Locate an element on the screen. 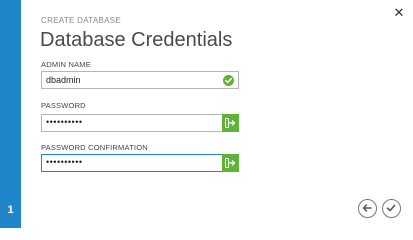 The width and height of the screenshot is (413, 240). admin-name-value: dbadmin is located at coordinates (63, 80).